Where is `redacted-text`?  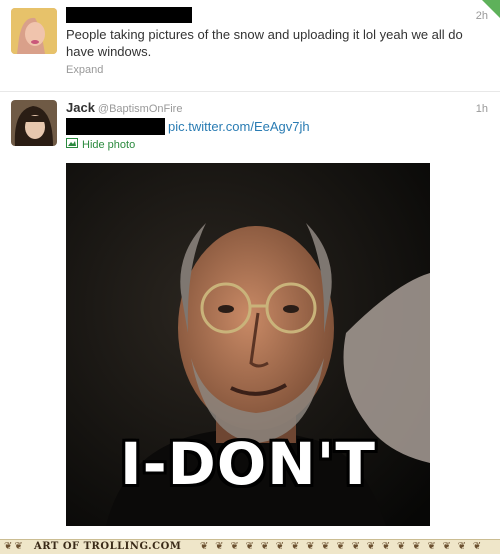 redacted-text is located at coordinates (115, 126).